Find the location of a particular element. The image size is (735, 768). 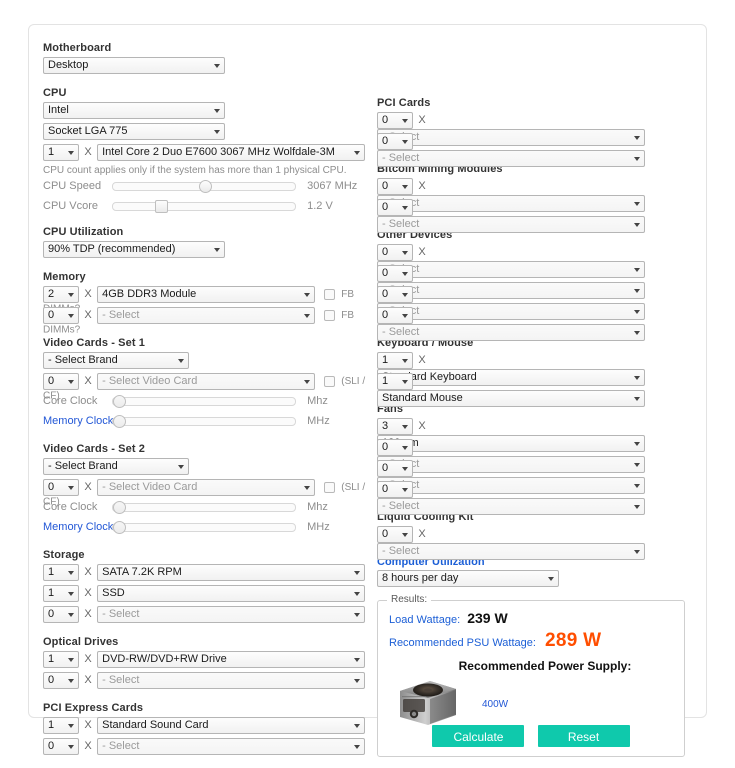

storage-device-select: SATA 7.2K RPM is located at coordinates (231, 572).